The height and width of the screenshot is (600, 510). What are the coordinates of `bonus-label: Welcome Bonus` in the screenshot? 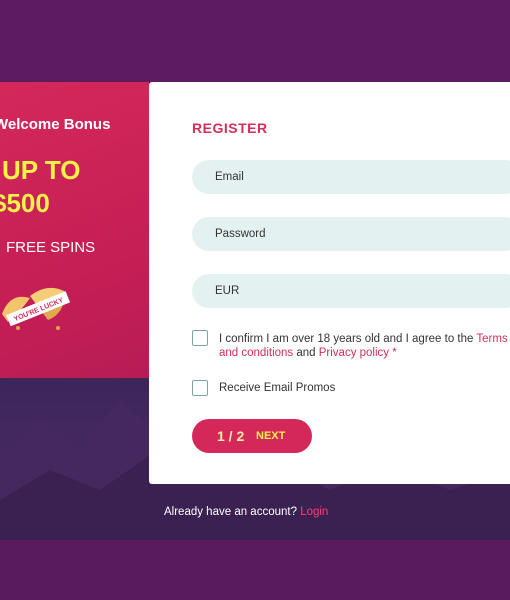 It's located at (55, 124).